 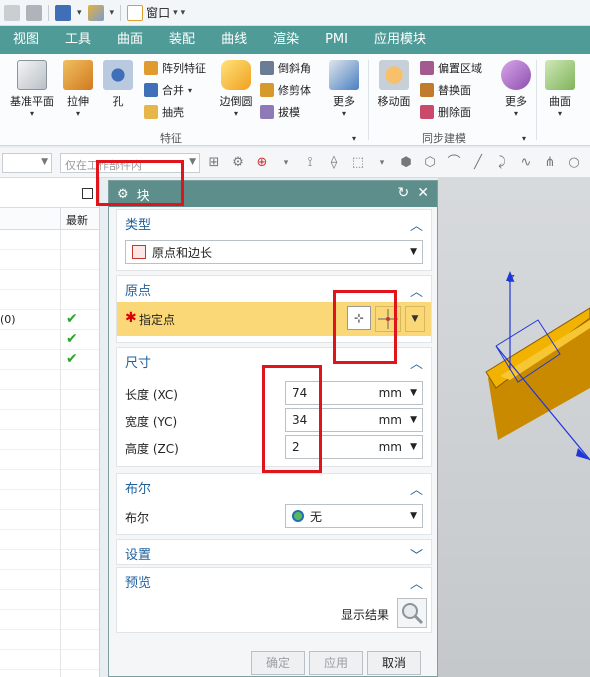 What do you see at coordinates (310, 163) in the screenshot?
I see `snap-end-icon: ⟟` at bounding box center [310, 163].